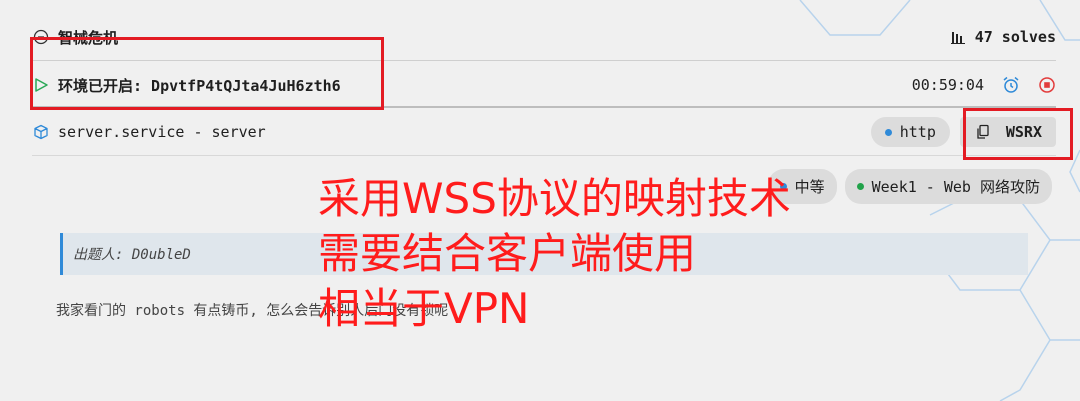 Image resolution: width=1080 pixels, height=401 pixels. Describe the element at coordinates (424, 308) in the screenshot. I see `annotation-line: 相当于VPN` at that location.